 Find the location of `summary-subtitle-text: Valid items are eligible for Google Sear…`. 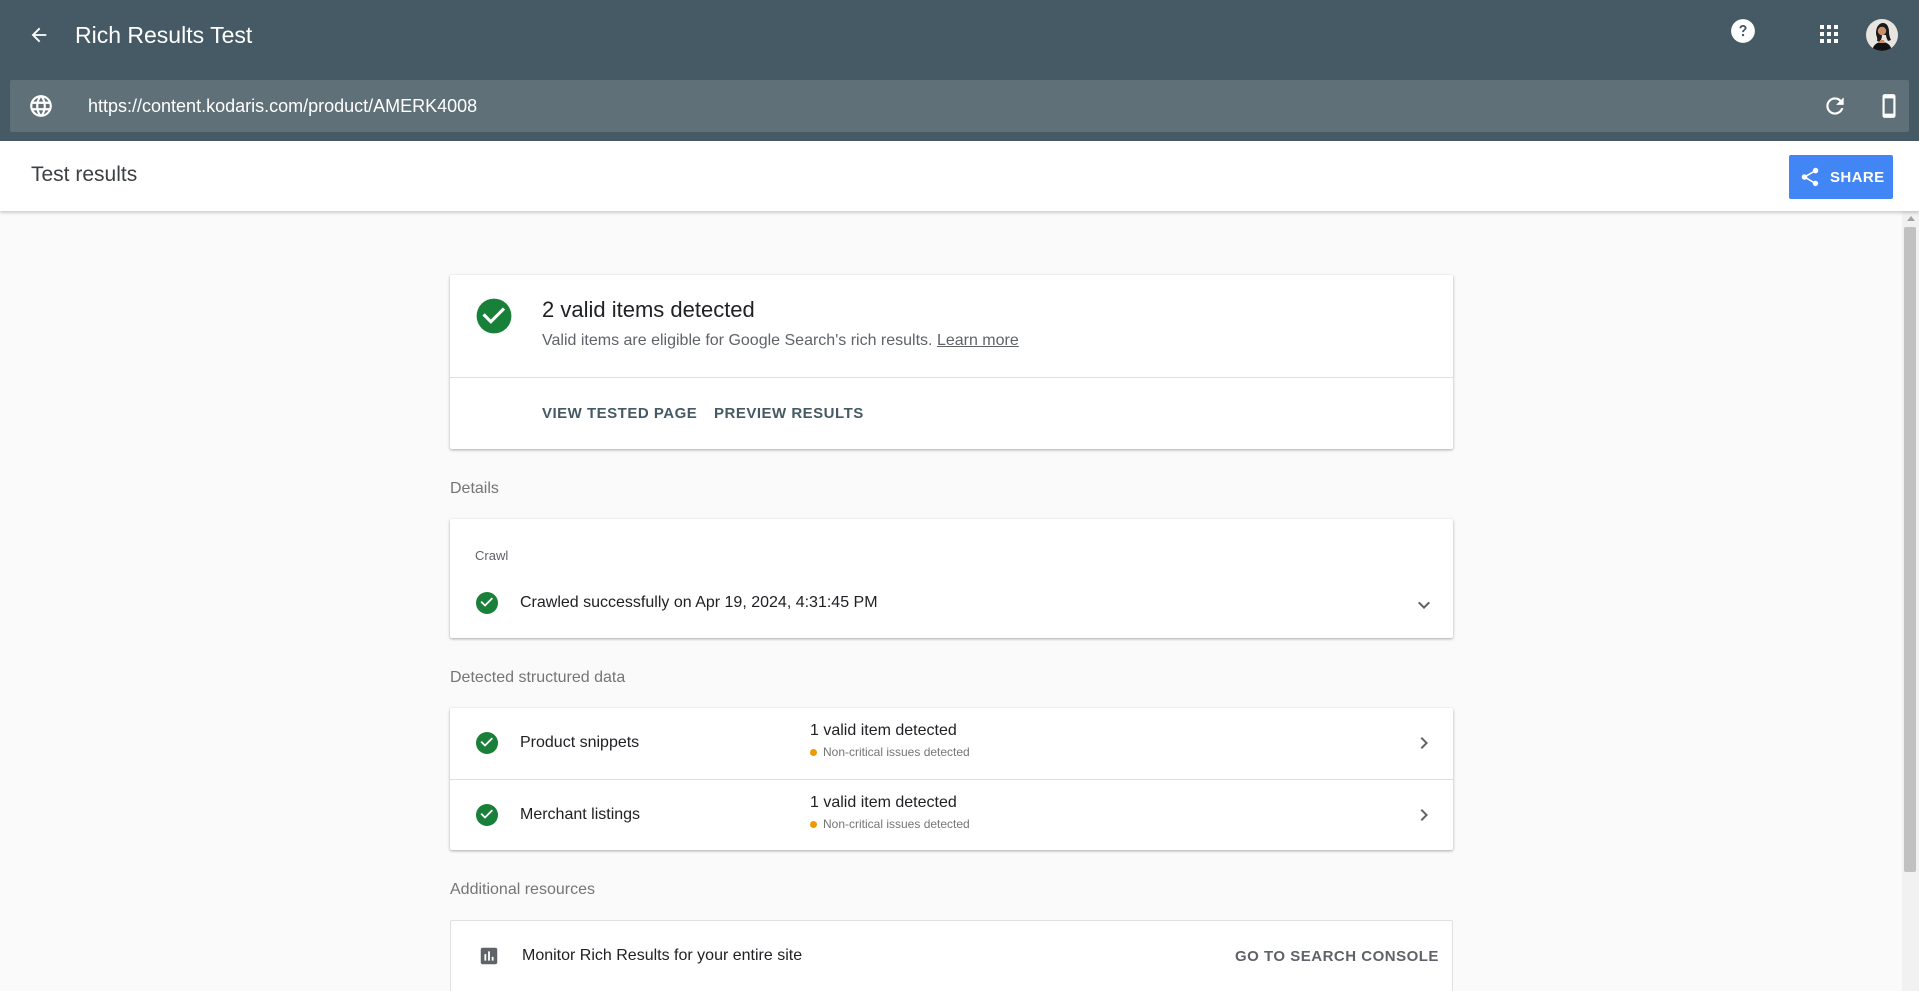

summary-subtitle-text: Valid items are eligible for Google Sear… is located at coordinates (737, 340).